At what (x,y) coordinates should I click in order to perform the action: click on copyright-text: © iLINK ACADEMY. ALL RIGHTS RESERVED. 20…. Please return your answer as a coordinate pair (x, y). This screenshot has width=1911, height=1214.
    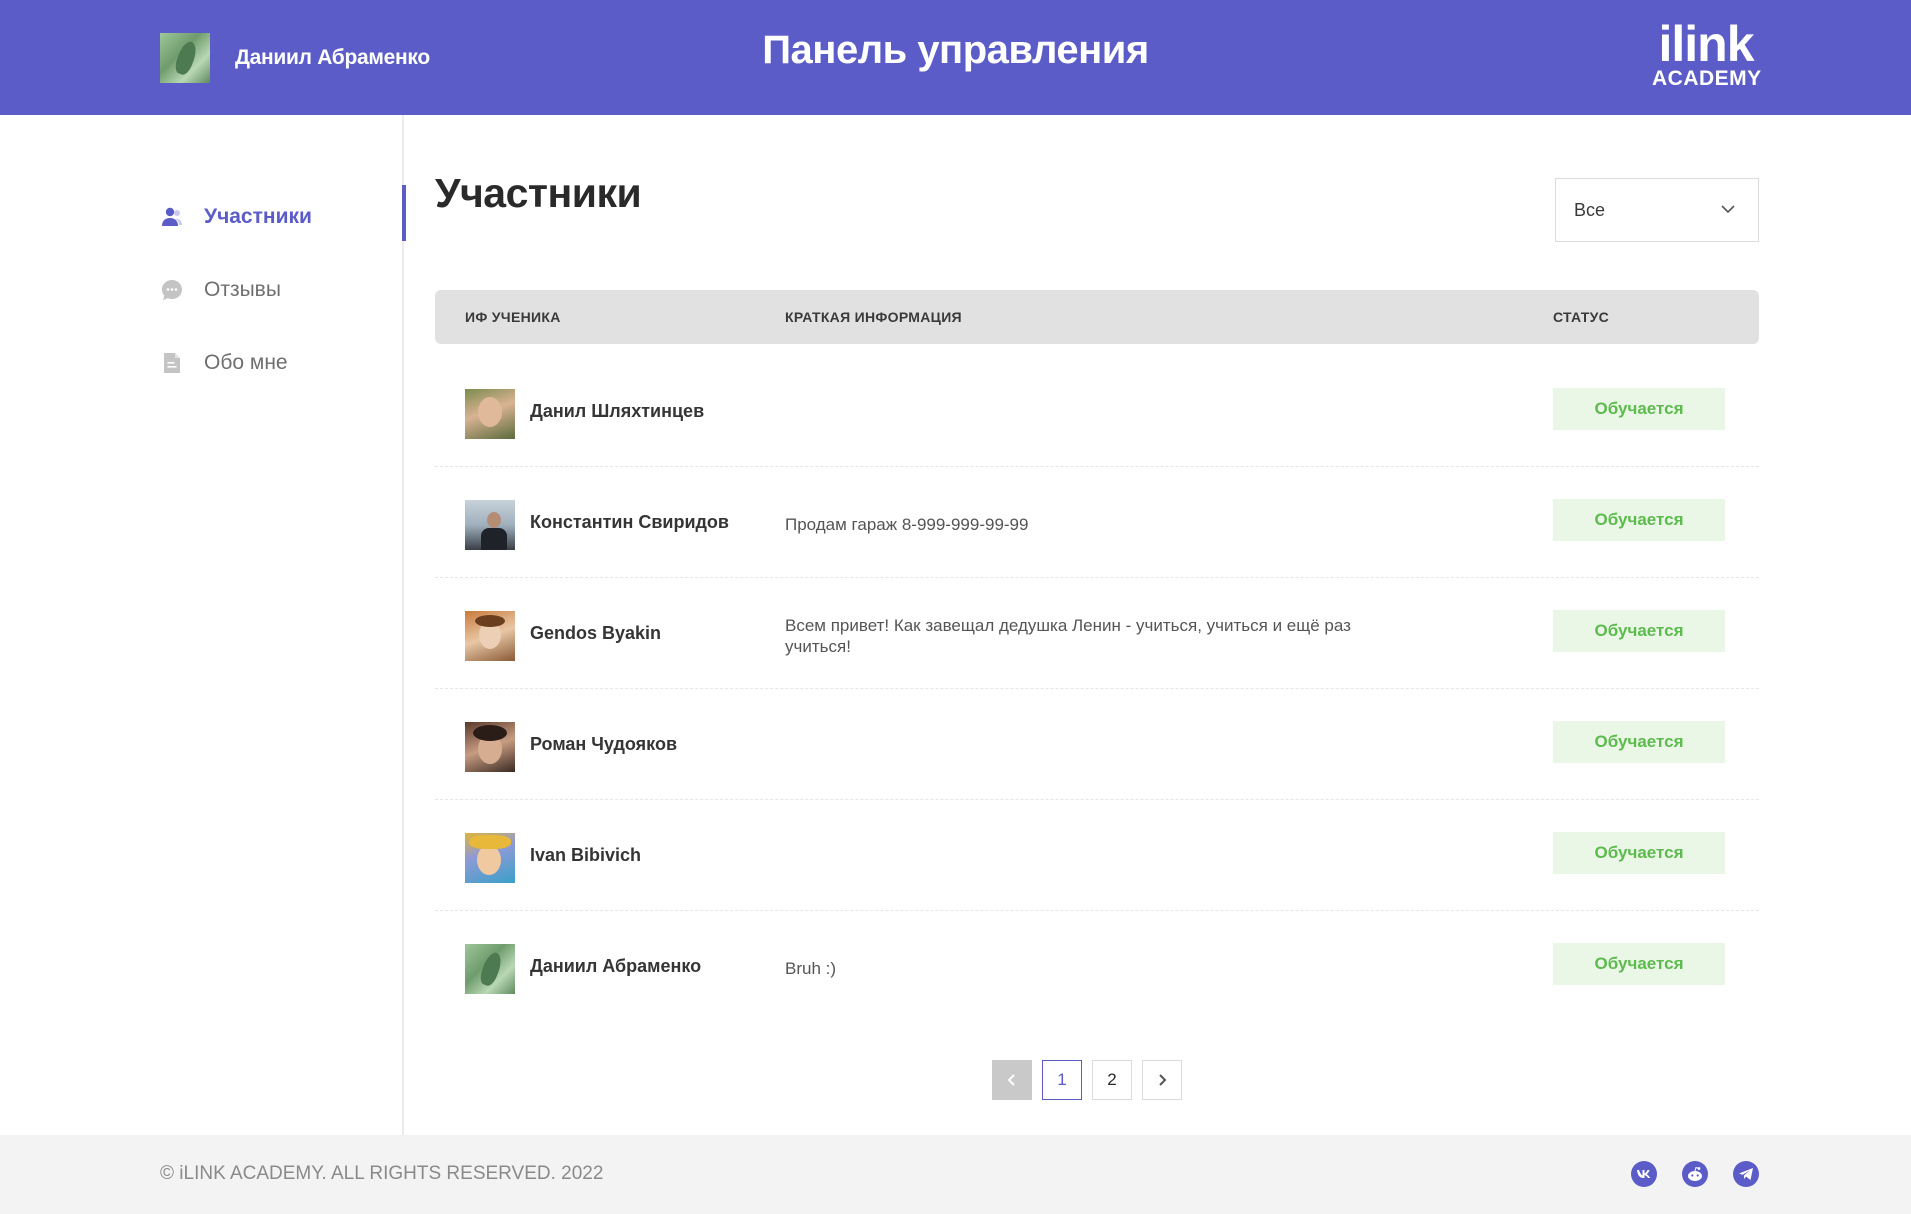
    Looking at the image, I should click on (382, 1173).